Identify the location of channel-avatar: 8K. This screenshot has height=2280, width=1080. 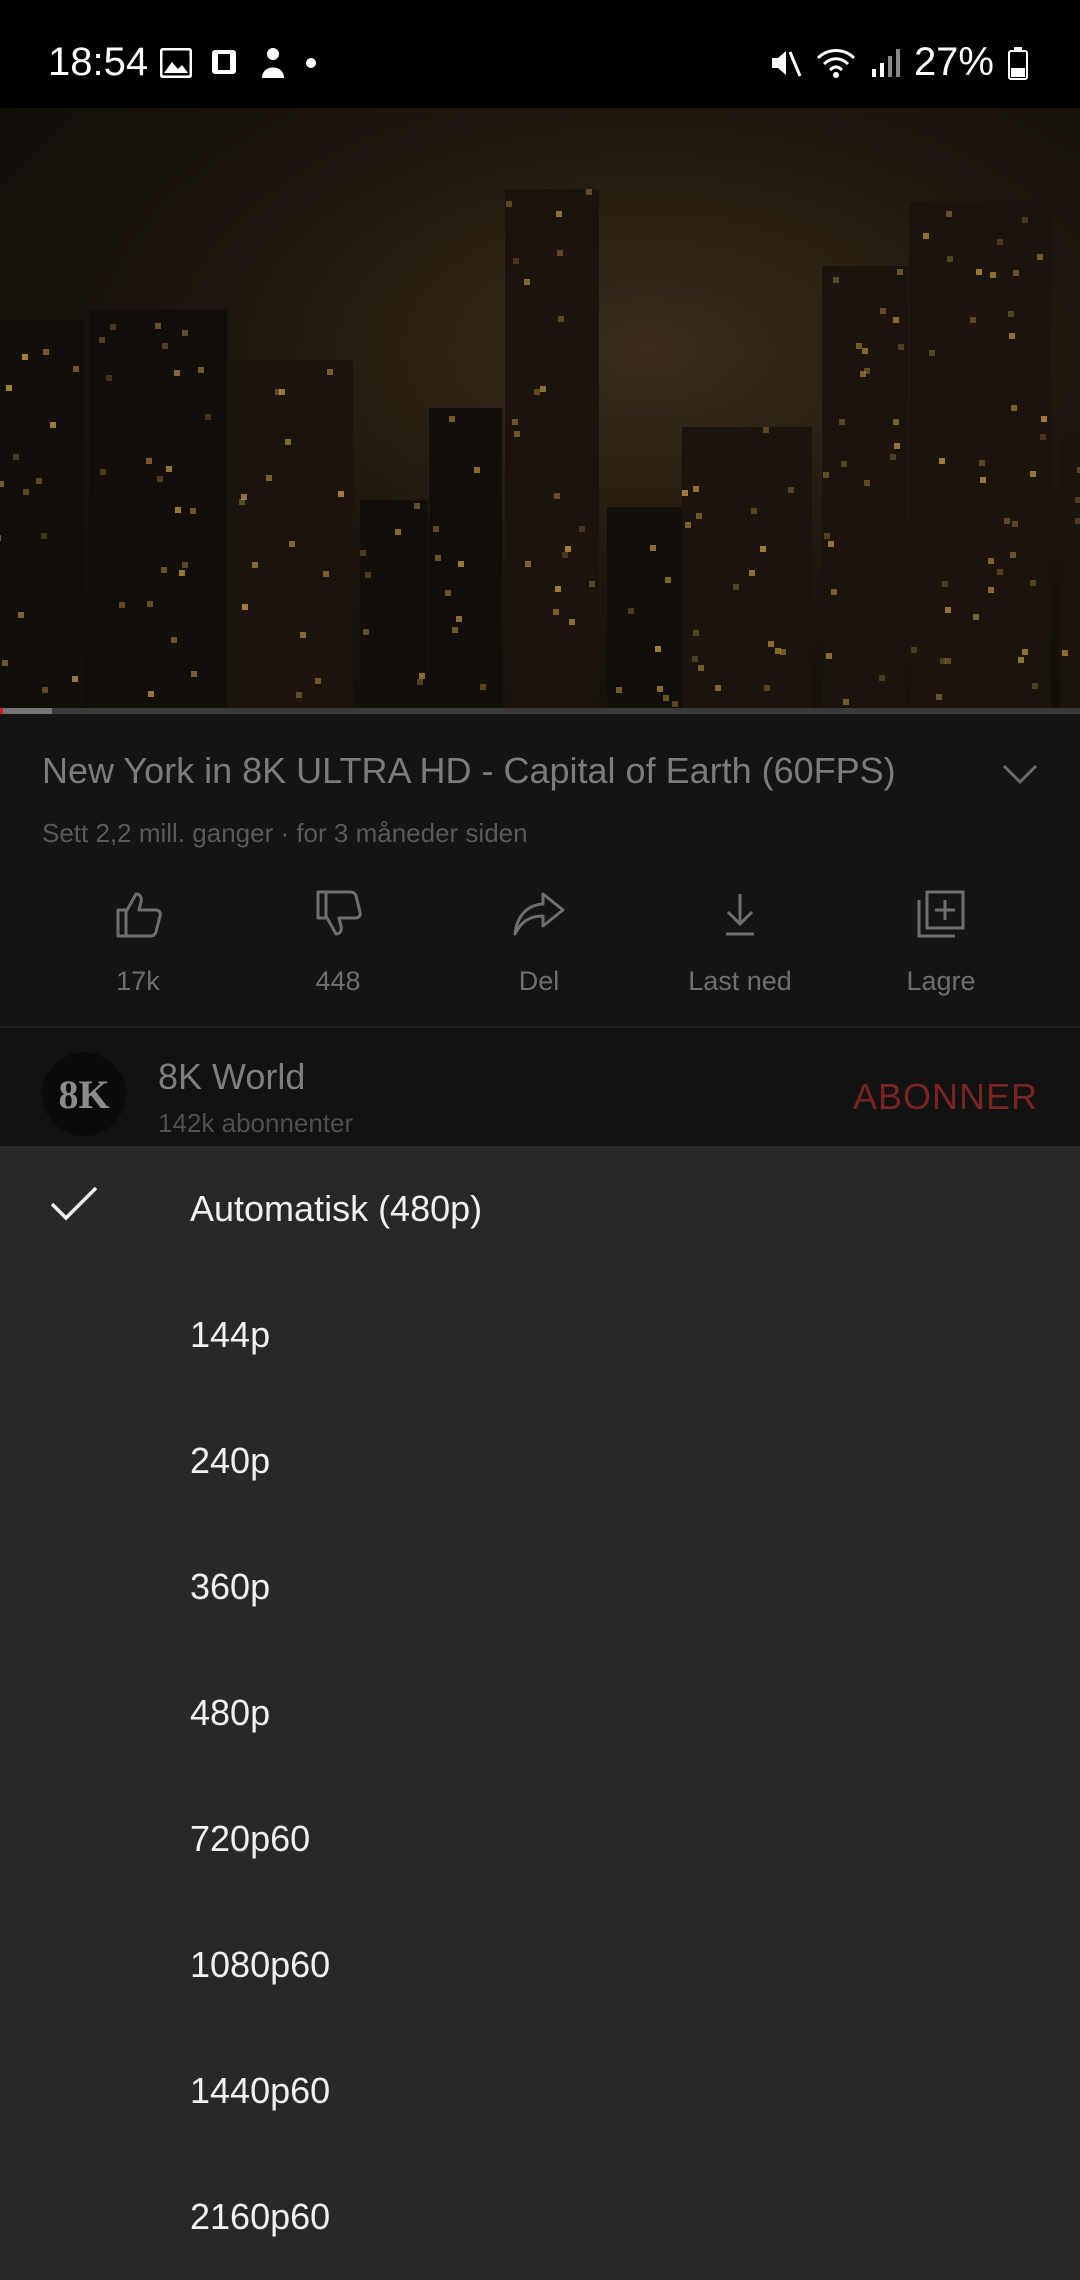
(84, 1094).